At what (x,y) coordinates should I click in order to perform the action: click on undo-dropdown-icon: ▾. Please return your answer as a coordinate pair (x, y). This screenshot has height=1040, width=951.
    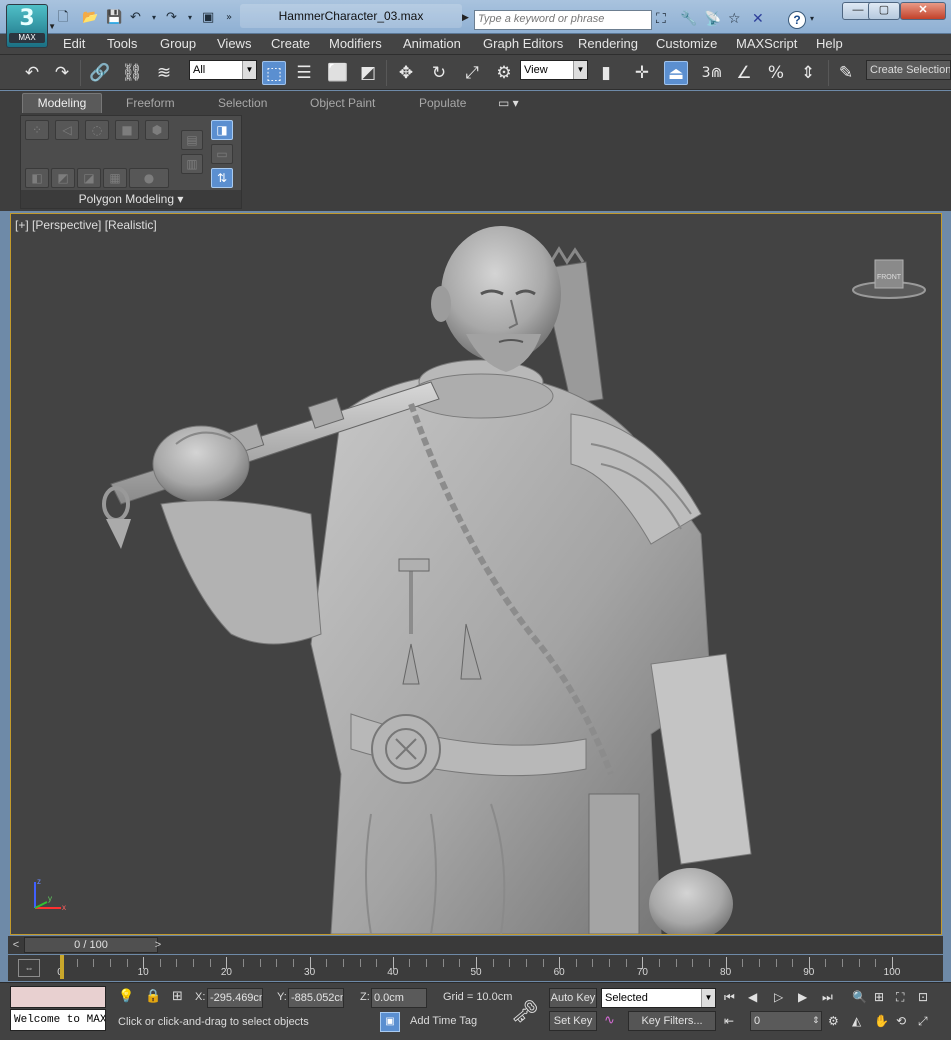
    Looking at the image, I should click on (154, 18).